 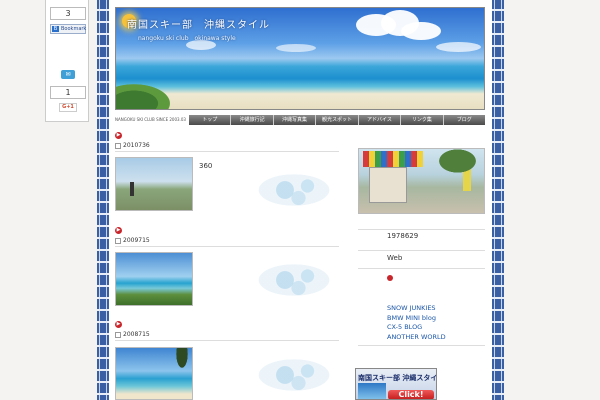 I want to click on web-search-label: Web, so click(x=395, y=258).